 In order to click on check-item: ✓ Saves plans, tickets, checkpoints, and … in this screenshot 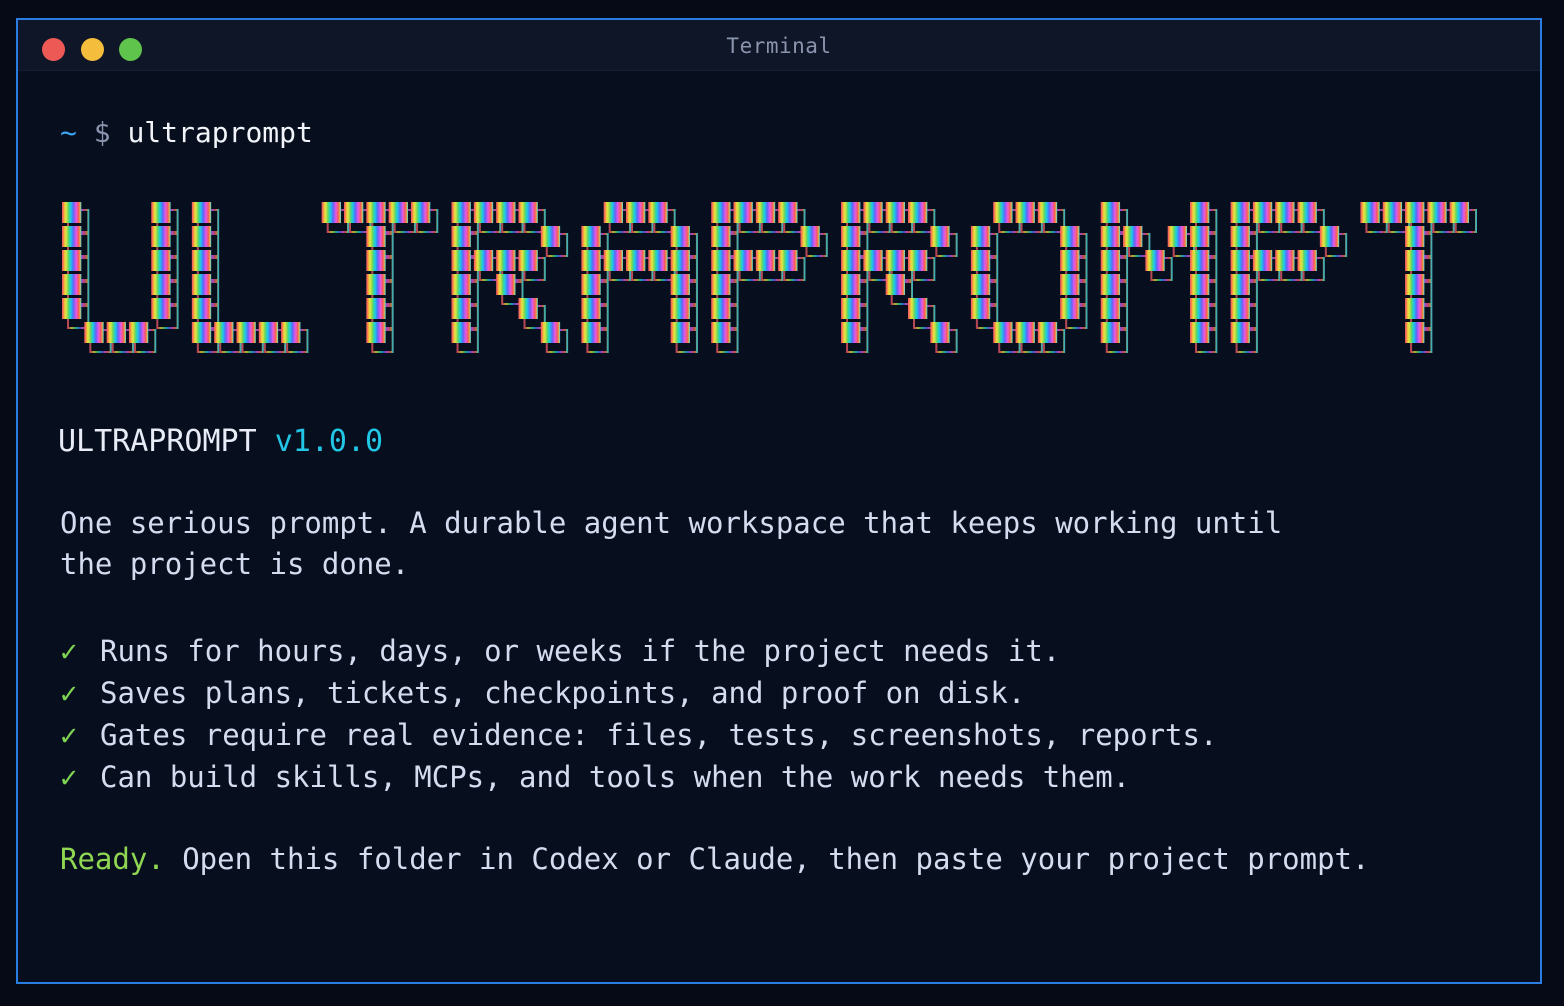, I will do `click(638, 693)`.